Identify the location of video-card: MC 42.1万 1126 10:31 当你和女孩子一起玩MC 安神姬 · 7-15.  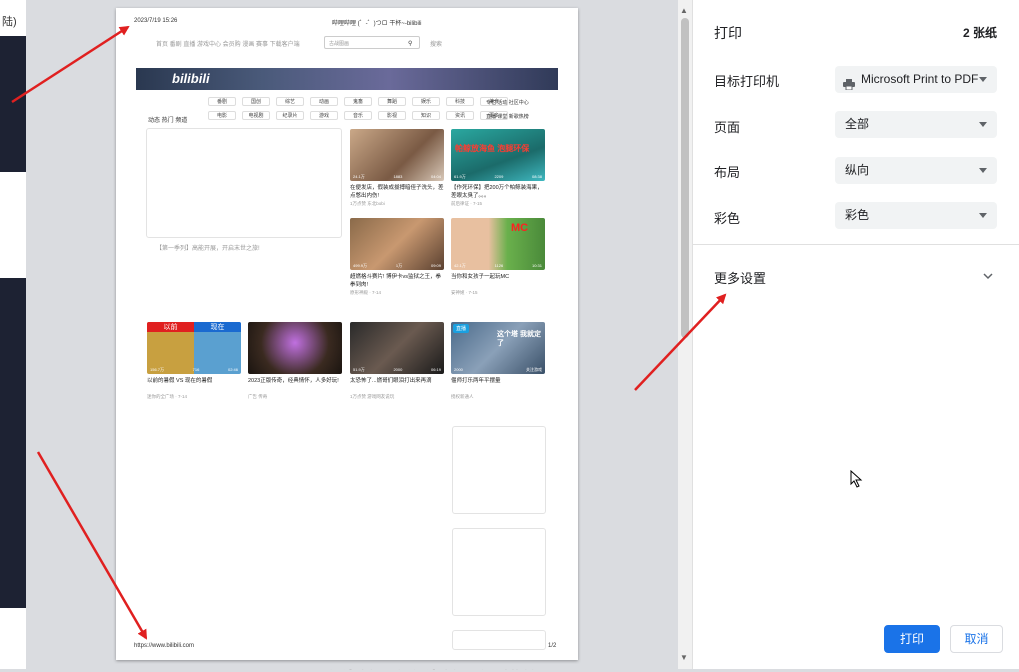
(498, 257).